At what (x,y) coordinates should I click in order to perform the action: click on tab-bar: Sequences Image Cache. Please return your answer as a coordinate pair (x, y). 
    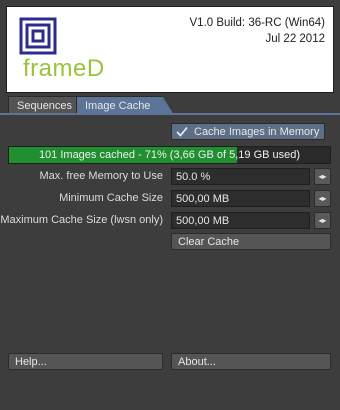
    Looking at the image, I should click on (170, 105).